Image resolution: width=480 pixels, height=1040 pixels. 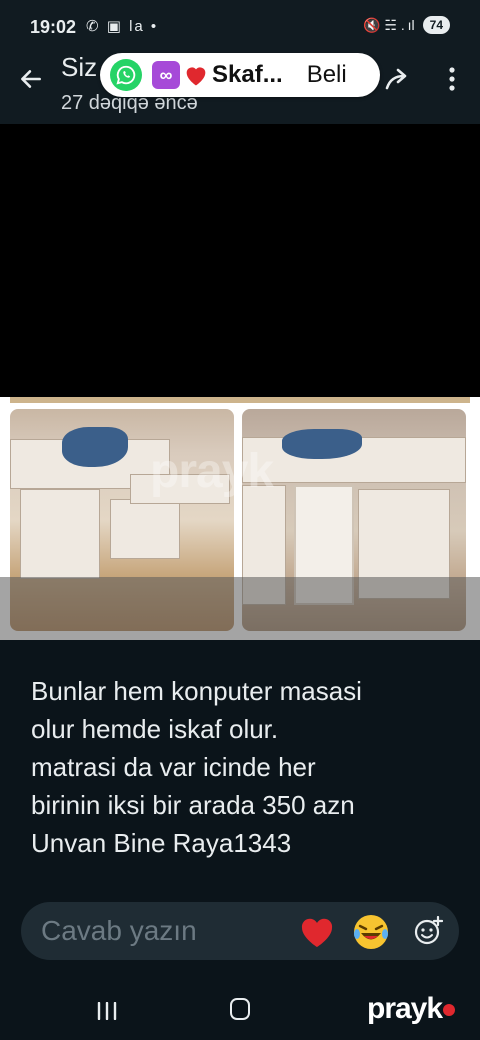 What do you see at coordinates (389, 24) in the screenshot?
I see `signal-icons: 🔇 ☵ . ıl` at bounding box center [389, 24].